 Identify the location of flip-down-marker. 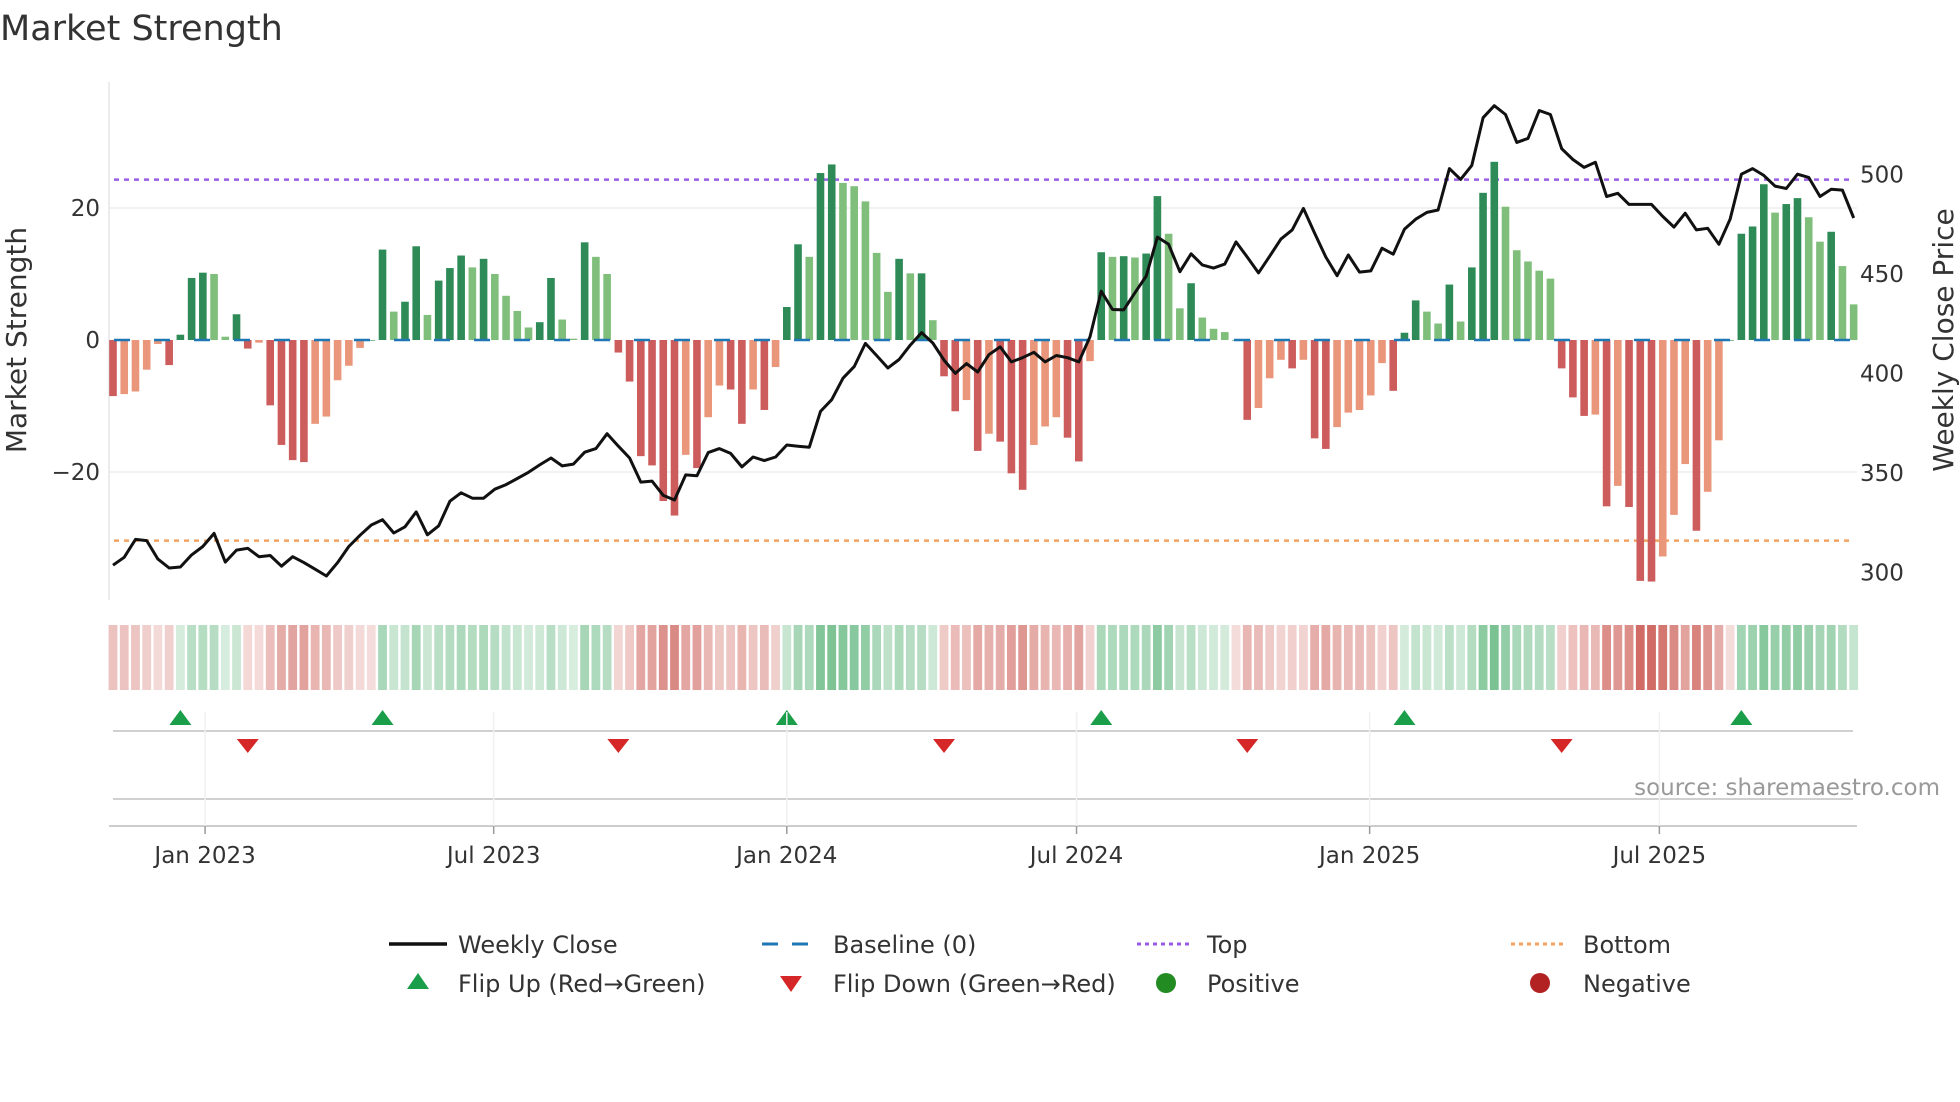
(1247, 746).